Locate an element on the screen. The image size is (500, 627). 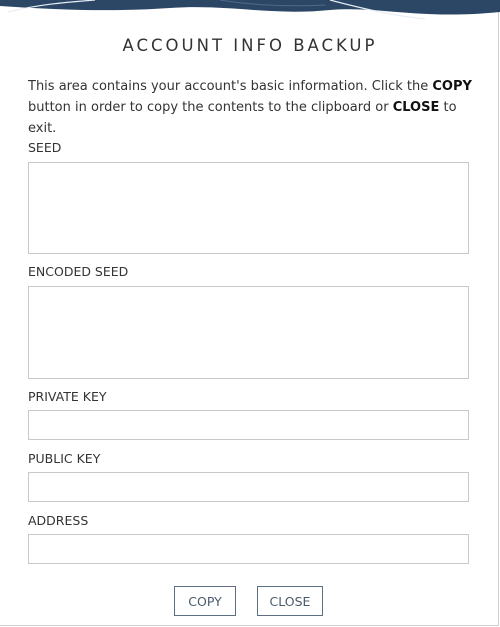
description-copy-word: COPY is located at coordinates (452, 86).